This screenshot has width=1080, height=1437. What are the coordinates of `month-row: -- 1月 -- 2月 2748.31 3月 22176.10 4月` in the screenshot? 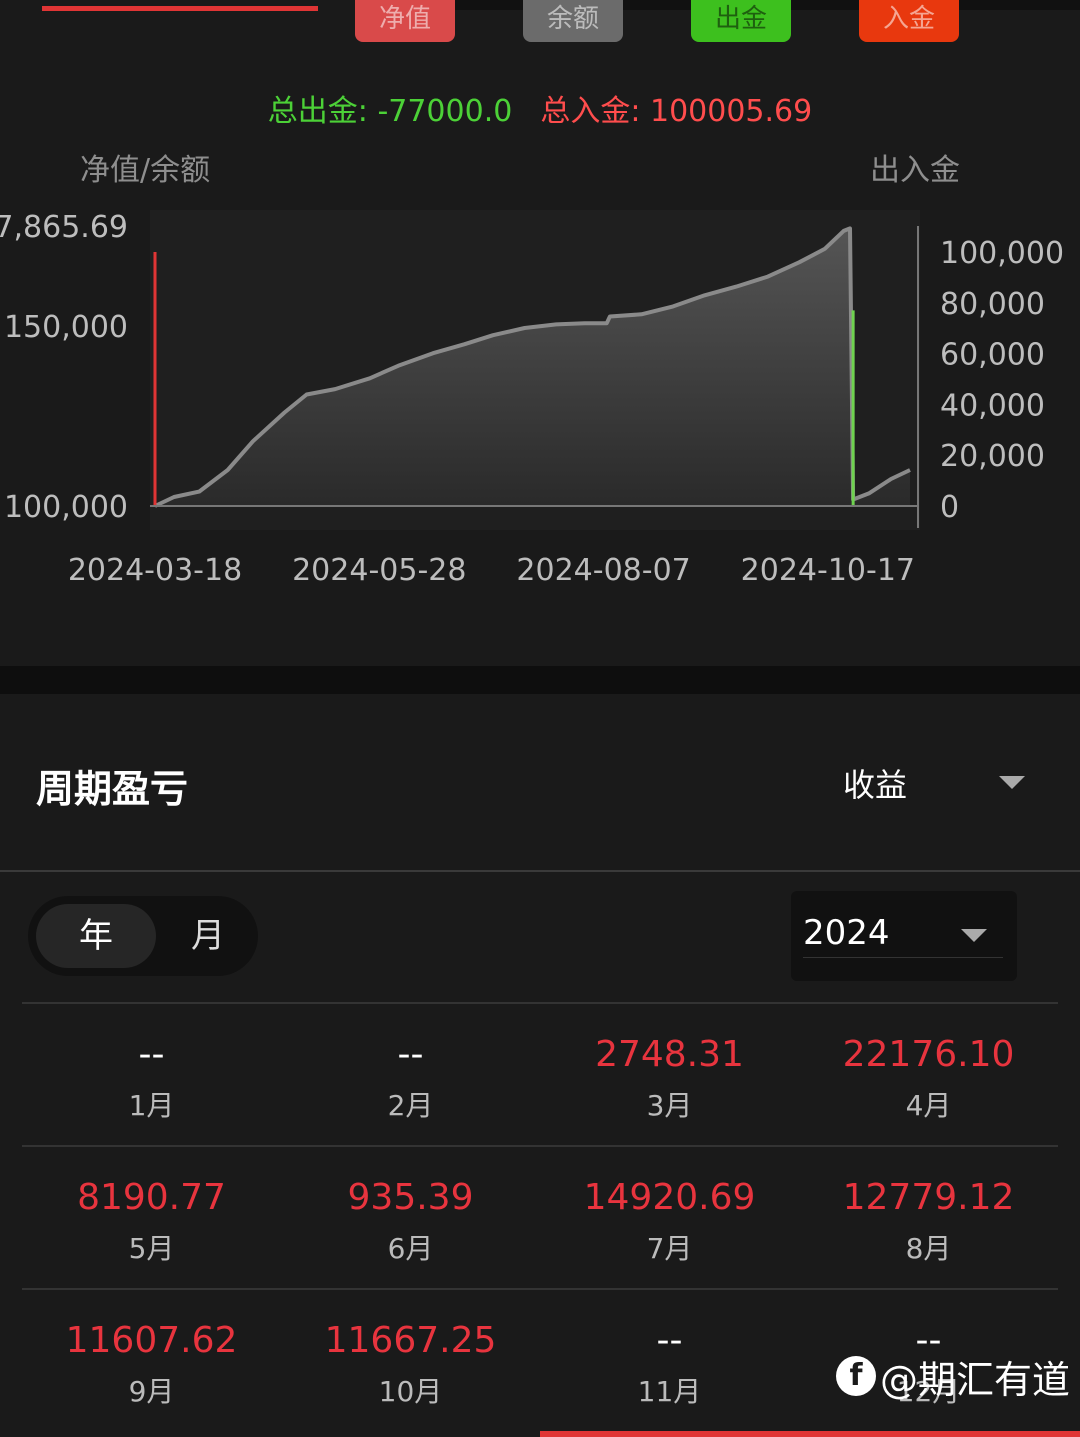 It's located at (540, 1074).